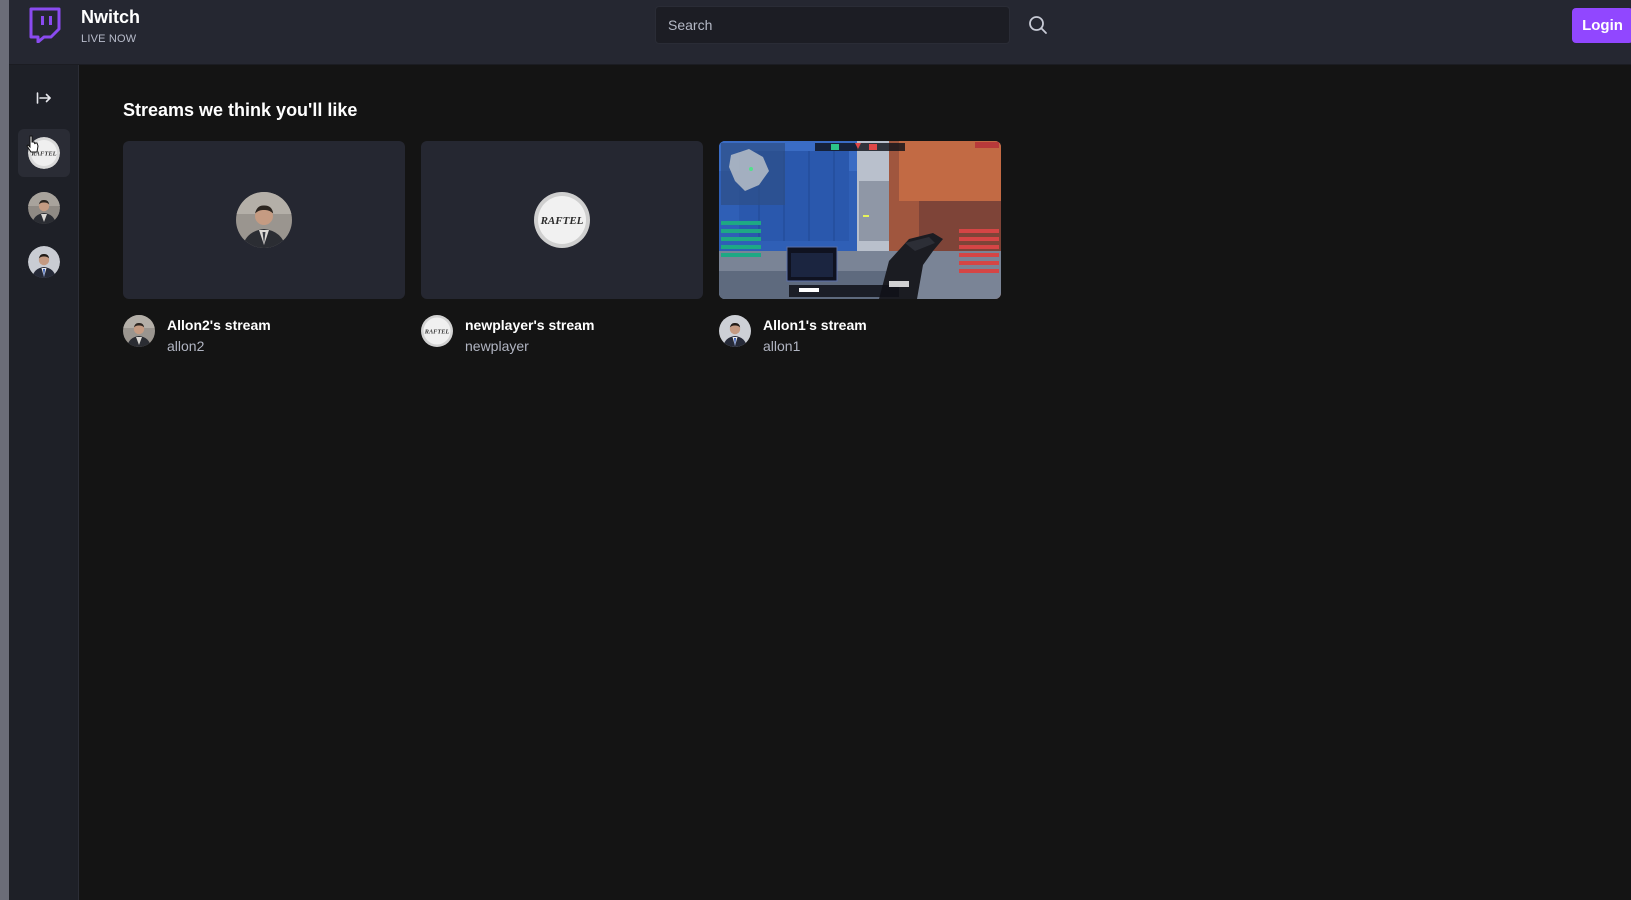 This screenshot has height=900, width=1631. I want to click on stream-username: allon1, so click(815, 346).